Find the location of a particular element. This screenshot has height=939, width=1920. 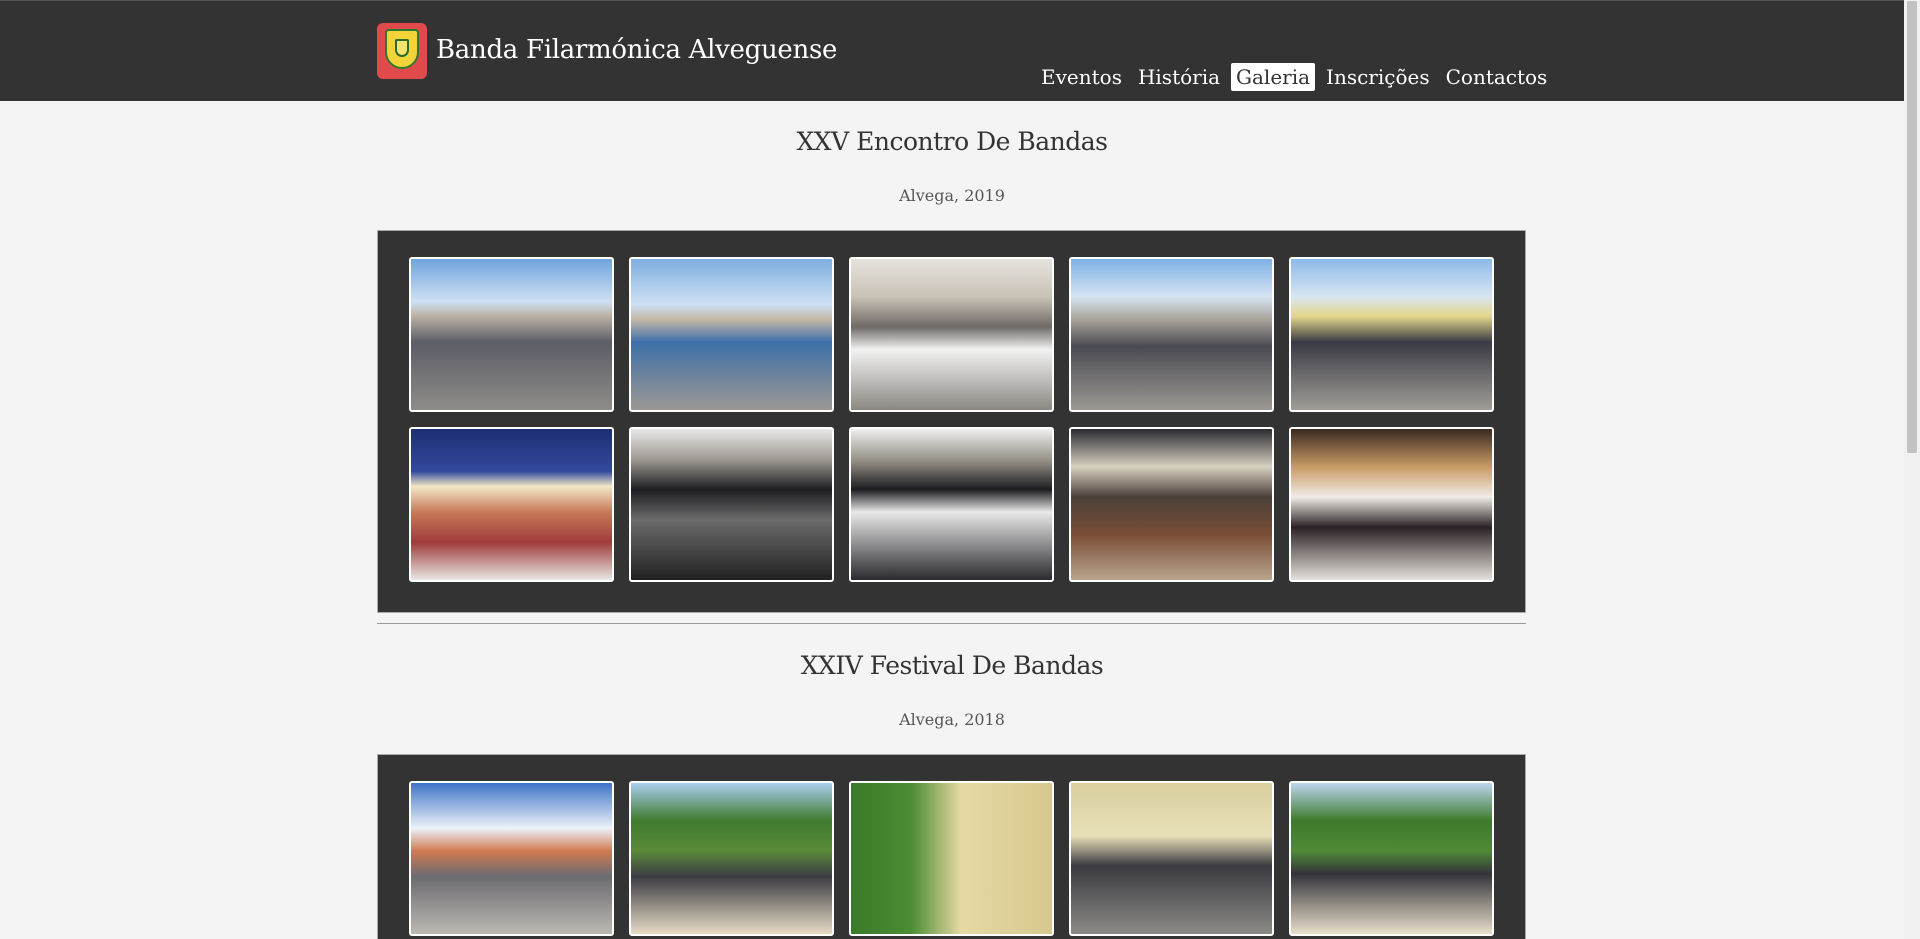

section-title: XXV Encontro De Bandas is located at coordinates (952, 141).